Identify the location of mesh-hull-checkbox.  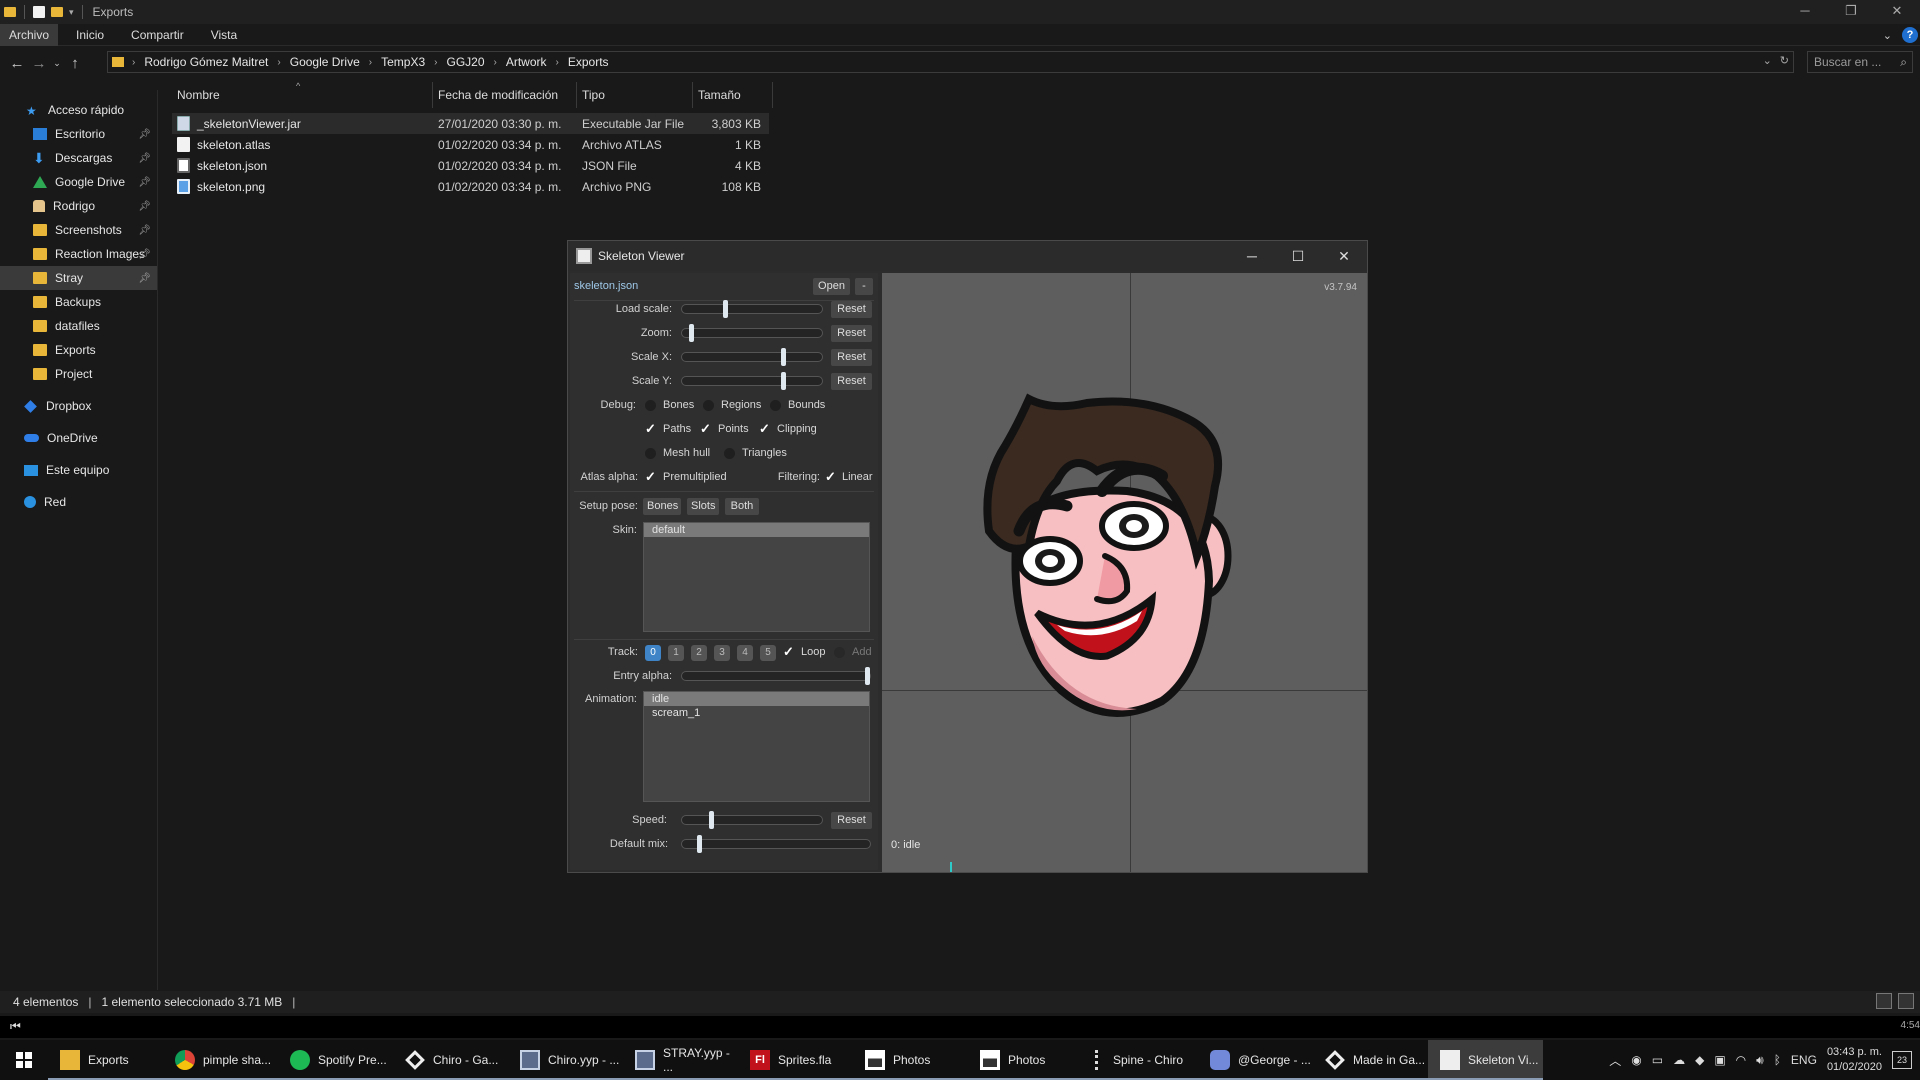
(650, 453).